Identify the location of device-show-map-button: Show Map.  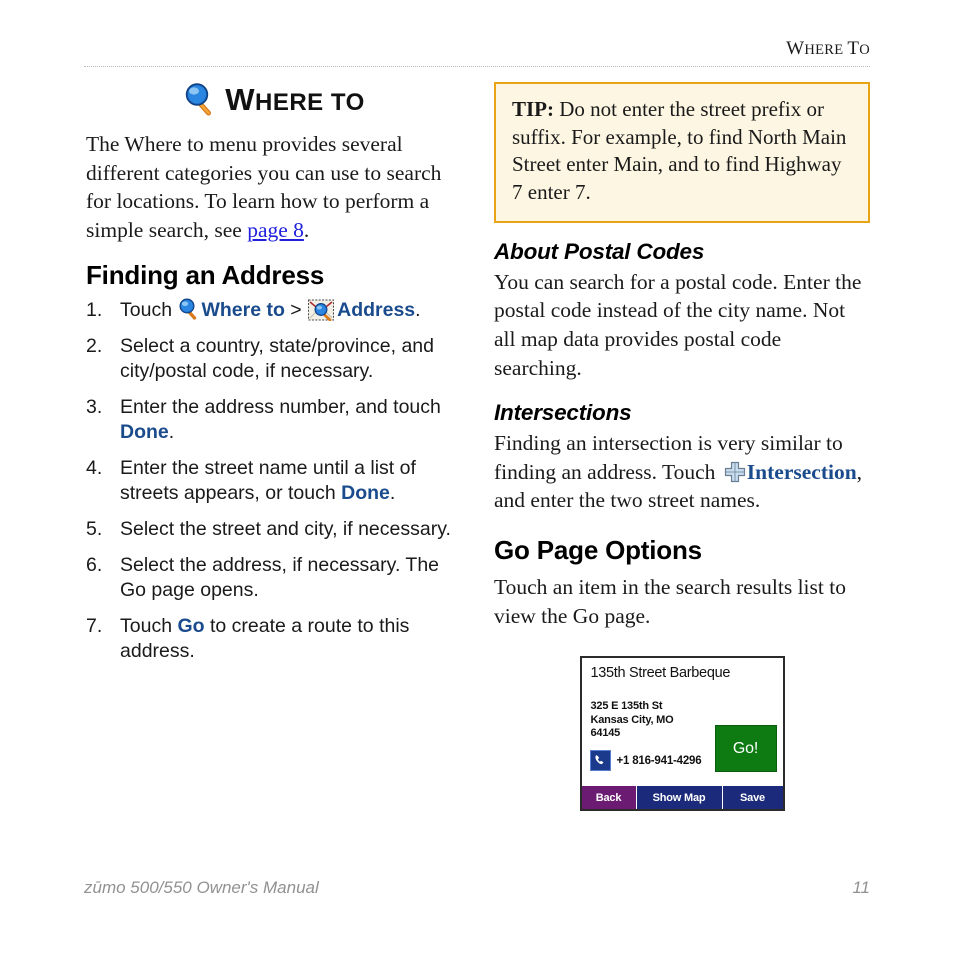
(679, 798).